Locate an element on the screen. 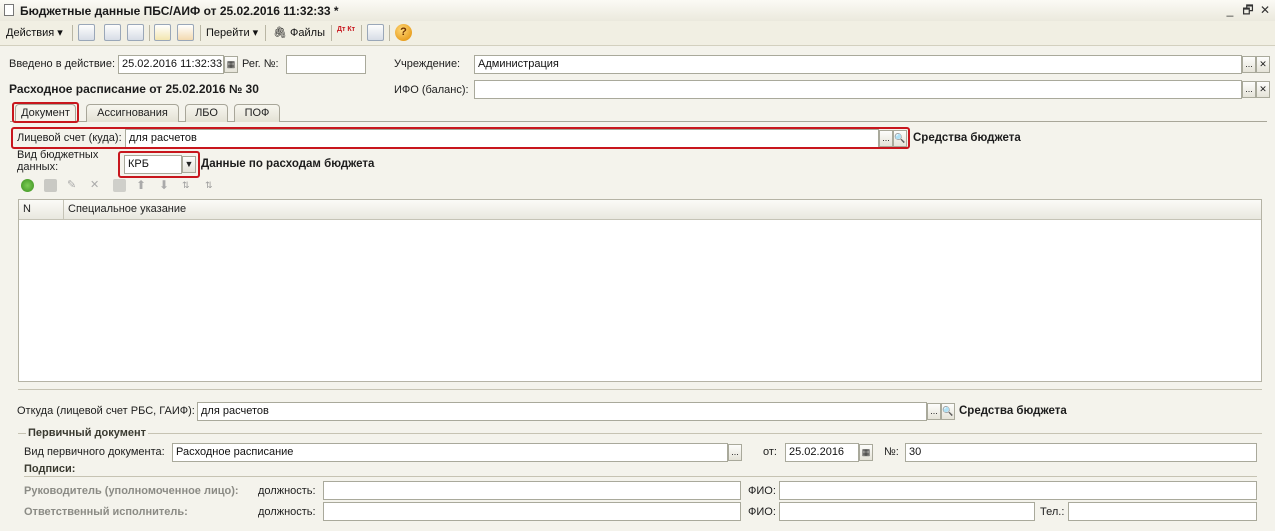 The width and height of the screenshot is (1275, 531). signatures-title: Подписи: is located at coordinates (50, 469).